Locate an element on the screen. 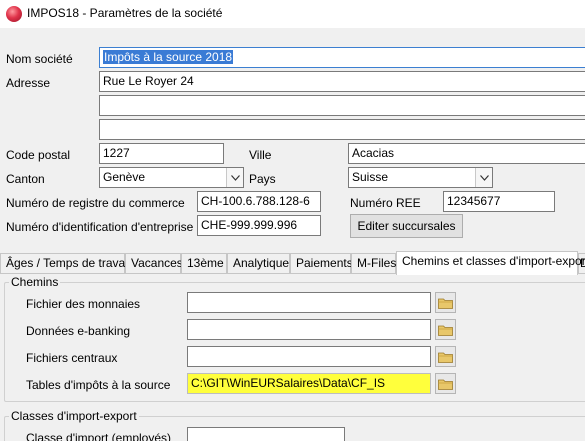 The width and height of the screenshot is (585, 441). nom-societe-input: Impôts à la source 2018 is located at coordinates (342, 57).